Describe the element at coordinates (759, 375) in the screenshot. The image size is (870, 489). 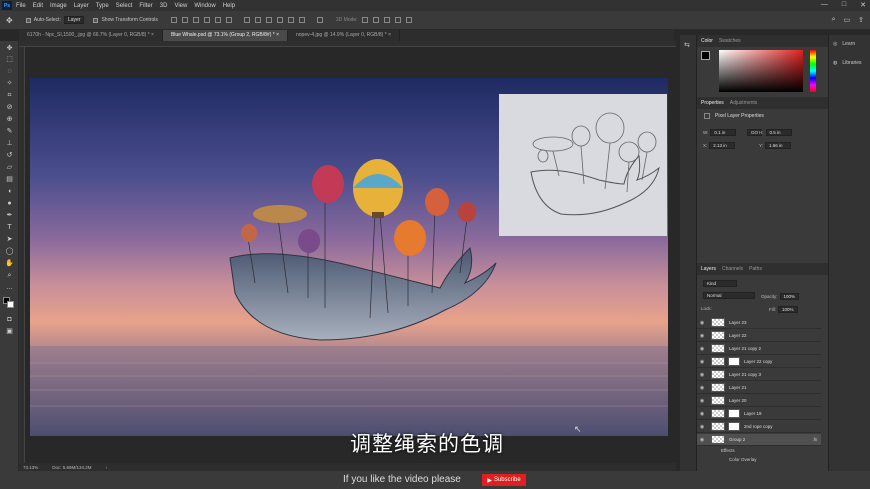
I see `layer-row: ◉ Layer 21 copy 3` at that location.